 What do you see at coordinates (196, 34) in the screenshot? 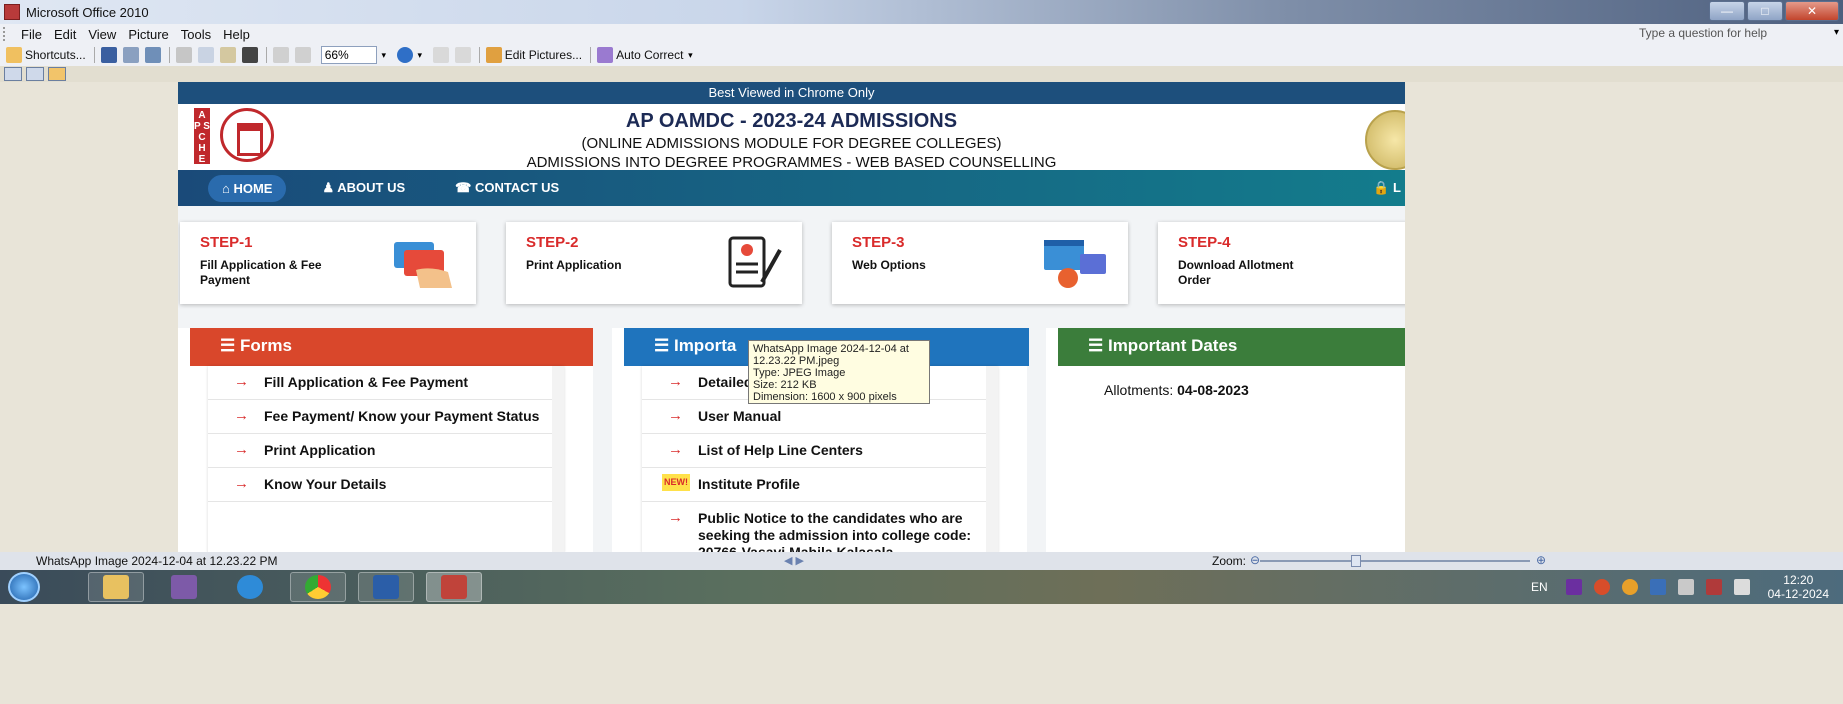
I see `menu-tools: Tools` at bounding box center [196, 34].